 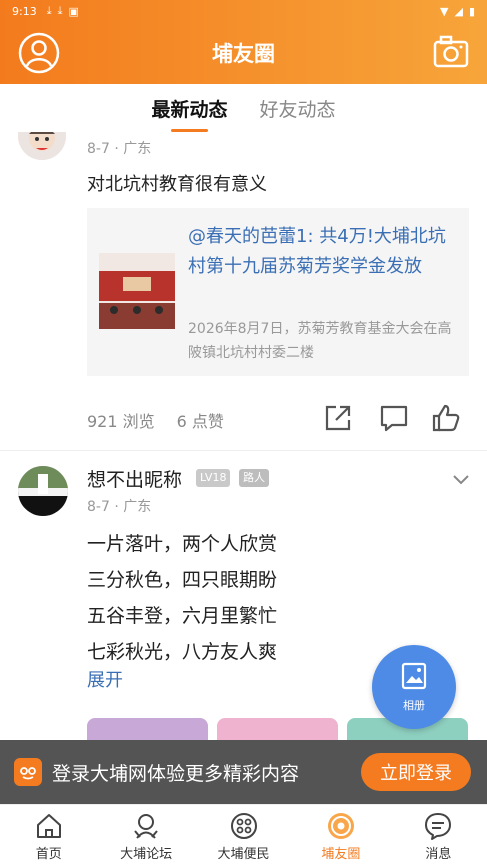 What do you see at coordinates (243, 450) in the screenshot?
I see `post-divider` at bounding box center [243, 450].